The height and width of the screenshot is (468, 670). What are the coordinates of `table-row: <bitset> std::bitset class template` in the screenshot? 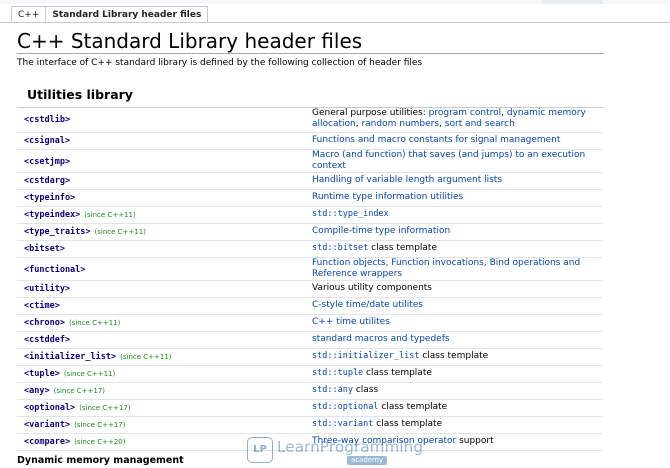 It's located at (310, 249).